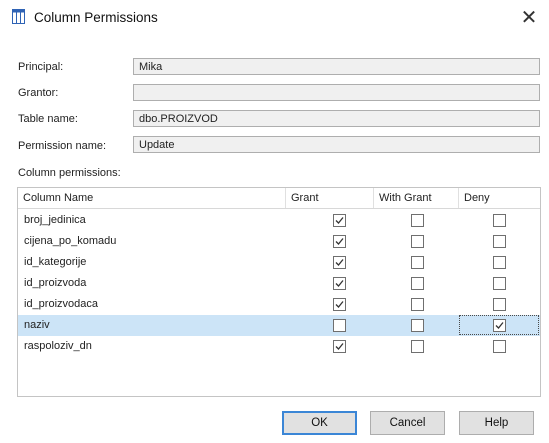 This screenshot has width=549, height=443. Describe the element at coordinates (70, 241) in the screenshot. I see `column-name-cell: cijena_po_komadu` at that location.